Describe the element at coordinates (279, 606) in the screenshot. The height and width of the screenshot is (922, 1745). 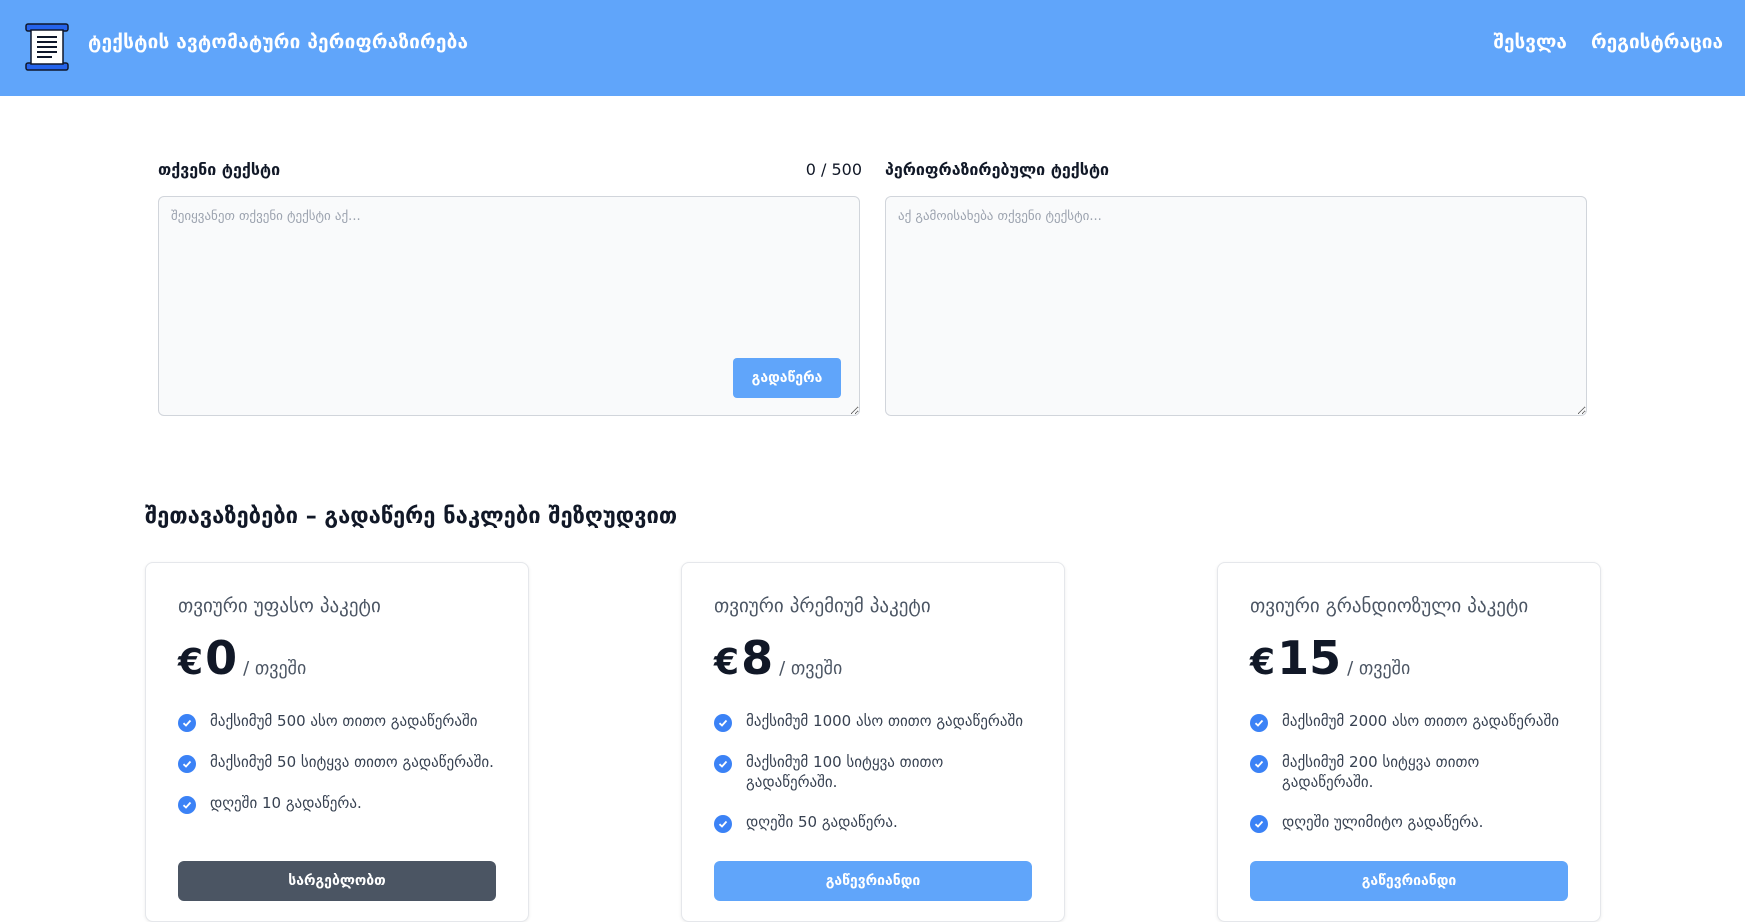
I see `plan-name: თვიური უფასო პაკეტი` at that location.